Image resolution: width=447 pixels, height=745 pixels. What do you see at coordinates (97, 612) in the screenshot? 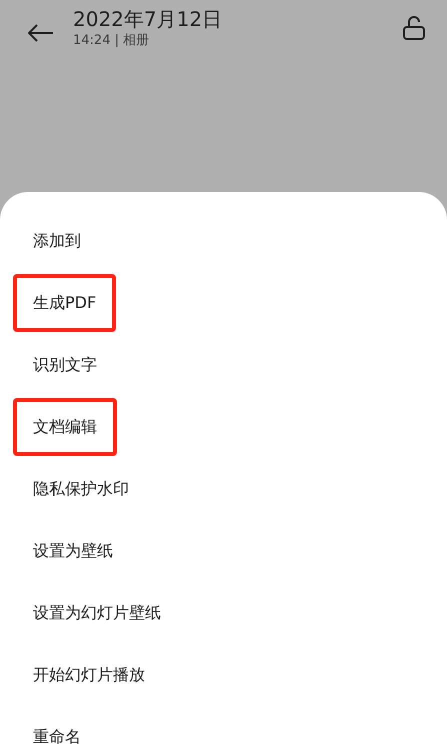
I see `menu-item: 设置为幻灯片壁纸` at bounding box center [97, 612].